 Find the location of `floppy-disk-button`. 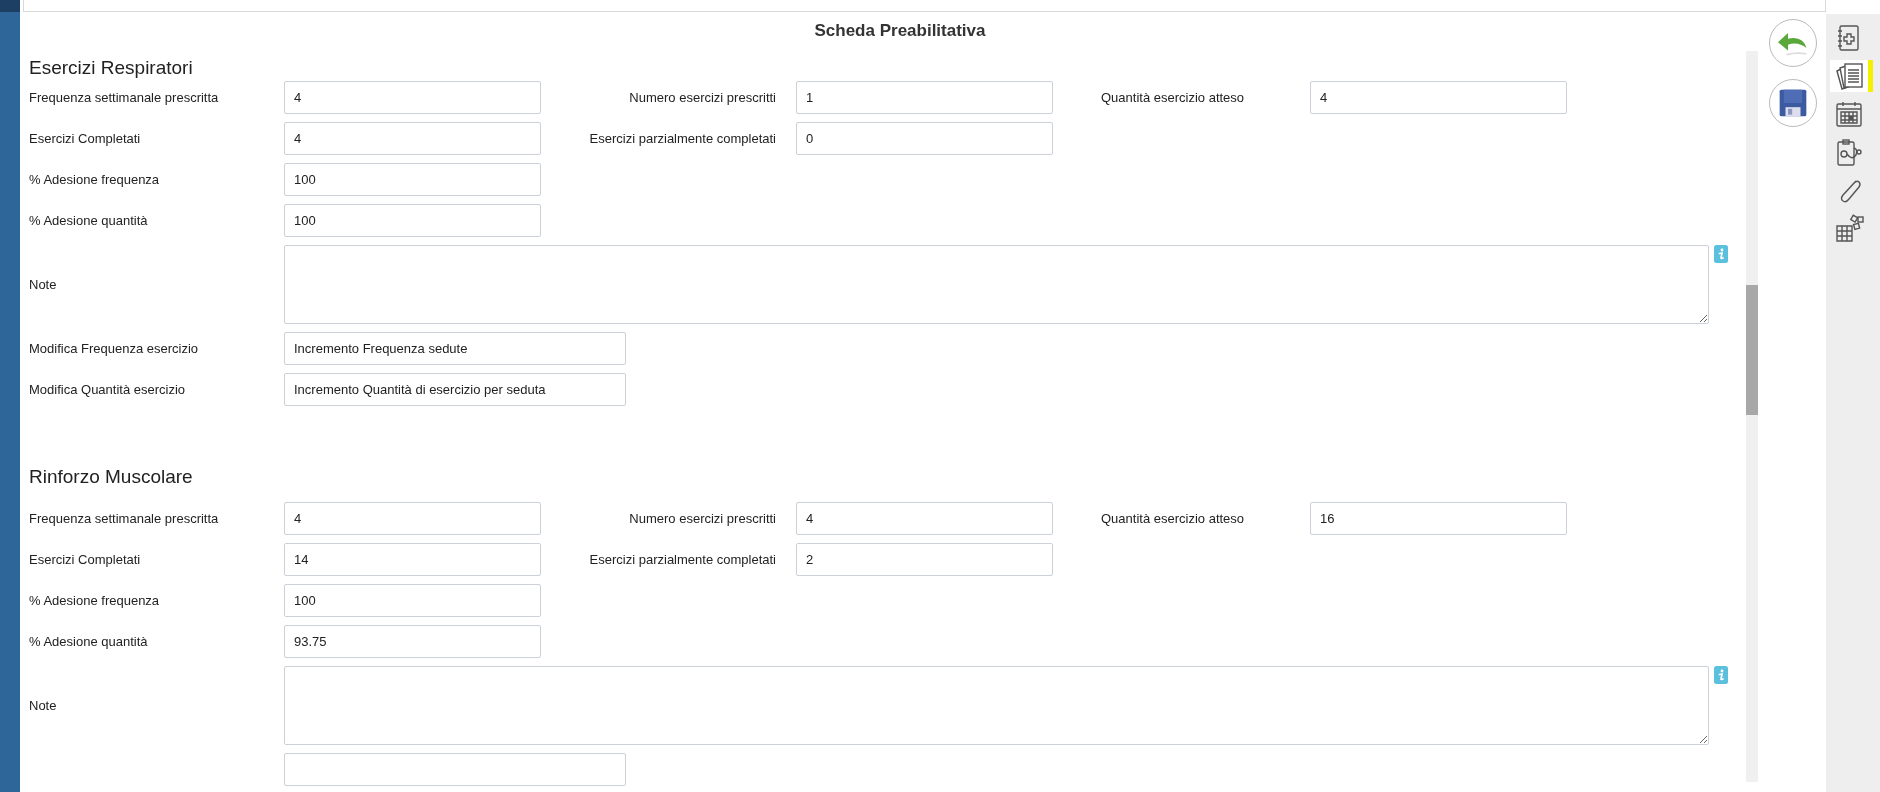

floppy-disk-button is located at coordinates (1793, 103).